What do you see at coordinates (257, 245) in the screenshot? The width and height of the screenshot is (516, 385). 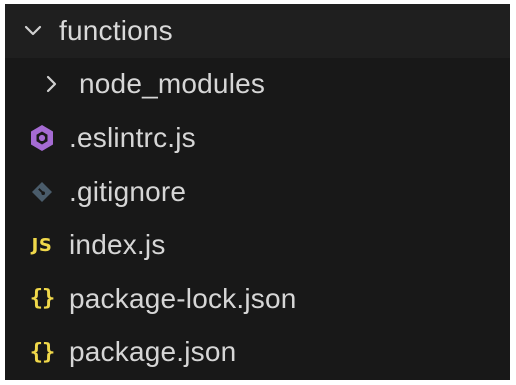 I see `file-index-js: JS index.js` at bounding box center [257, 245].